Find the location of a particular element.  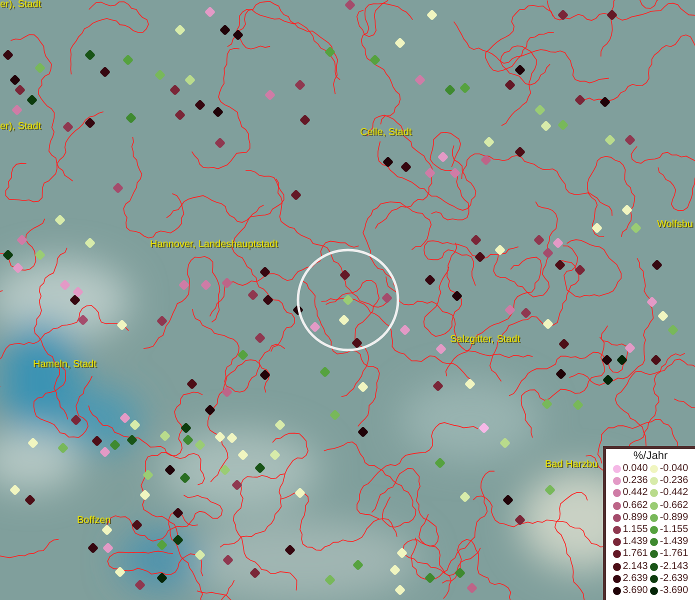

legend-value: -2.143 is located at coordinates (674, 566).